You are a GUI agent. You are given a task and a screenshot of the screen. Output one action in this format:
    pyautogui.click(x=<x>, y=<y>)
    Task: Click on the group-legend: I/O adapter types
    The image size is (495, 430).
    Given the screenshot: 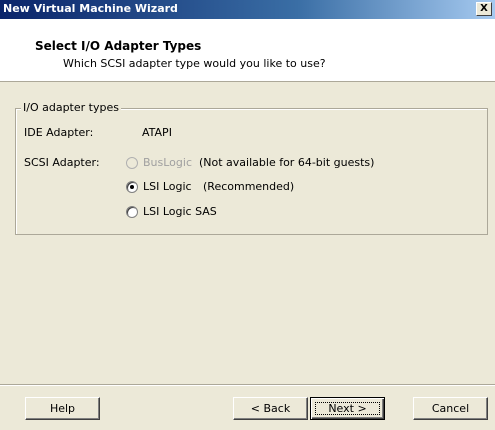 What is the action you would take?
    pyautogui.click(x=71, y=107)
    